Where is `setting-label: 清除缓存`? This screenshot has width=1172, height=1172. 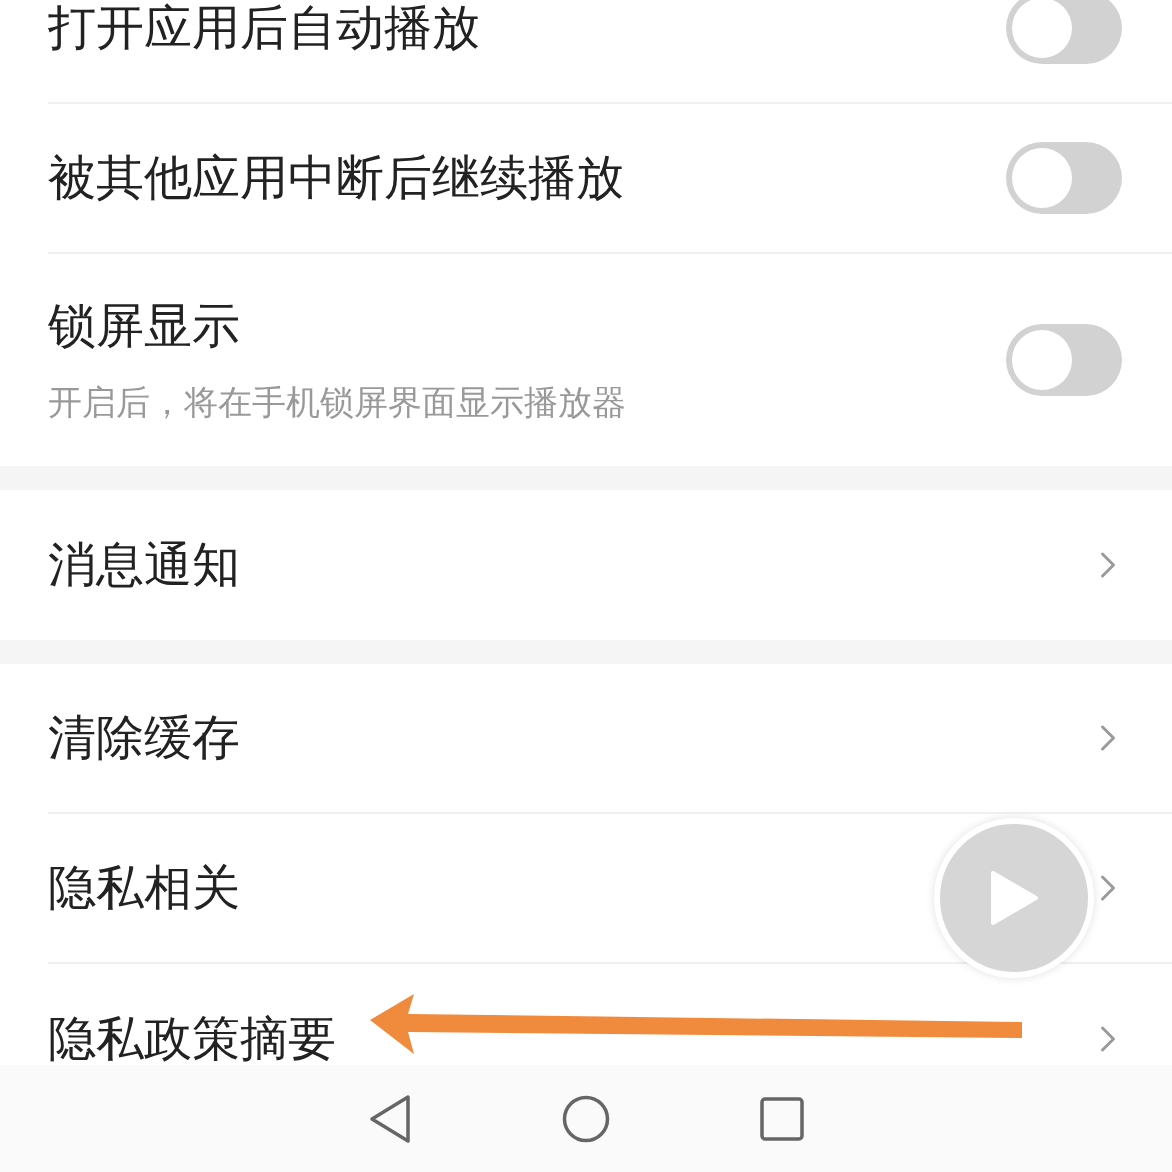
setting-label: 清除缓存 is located at coordinates (144, 737).